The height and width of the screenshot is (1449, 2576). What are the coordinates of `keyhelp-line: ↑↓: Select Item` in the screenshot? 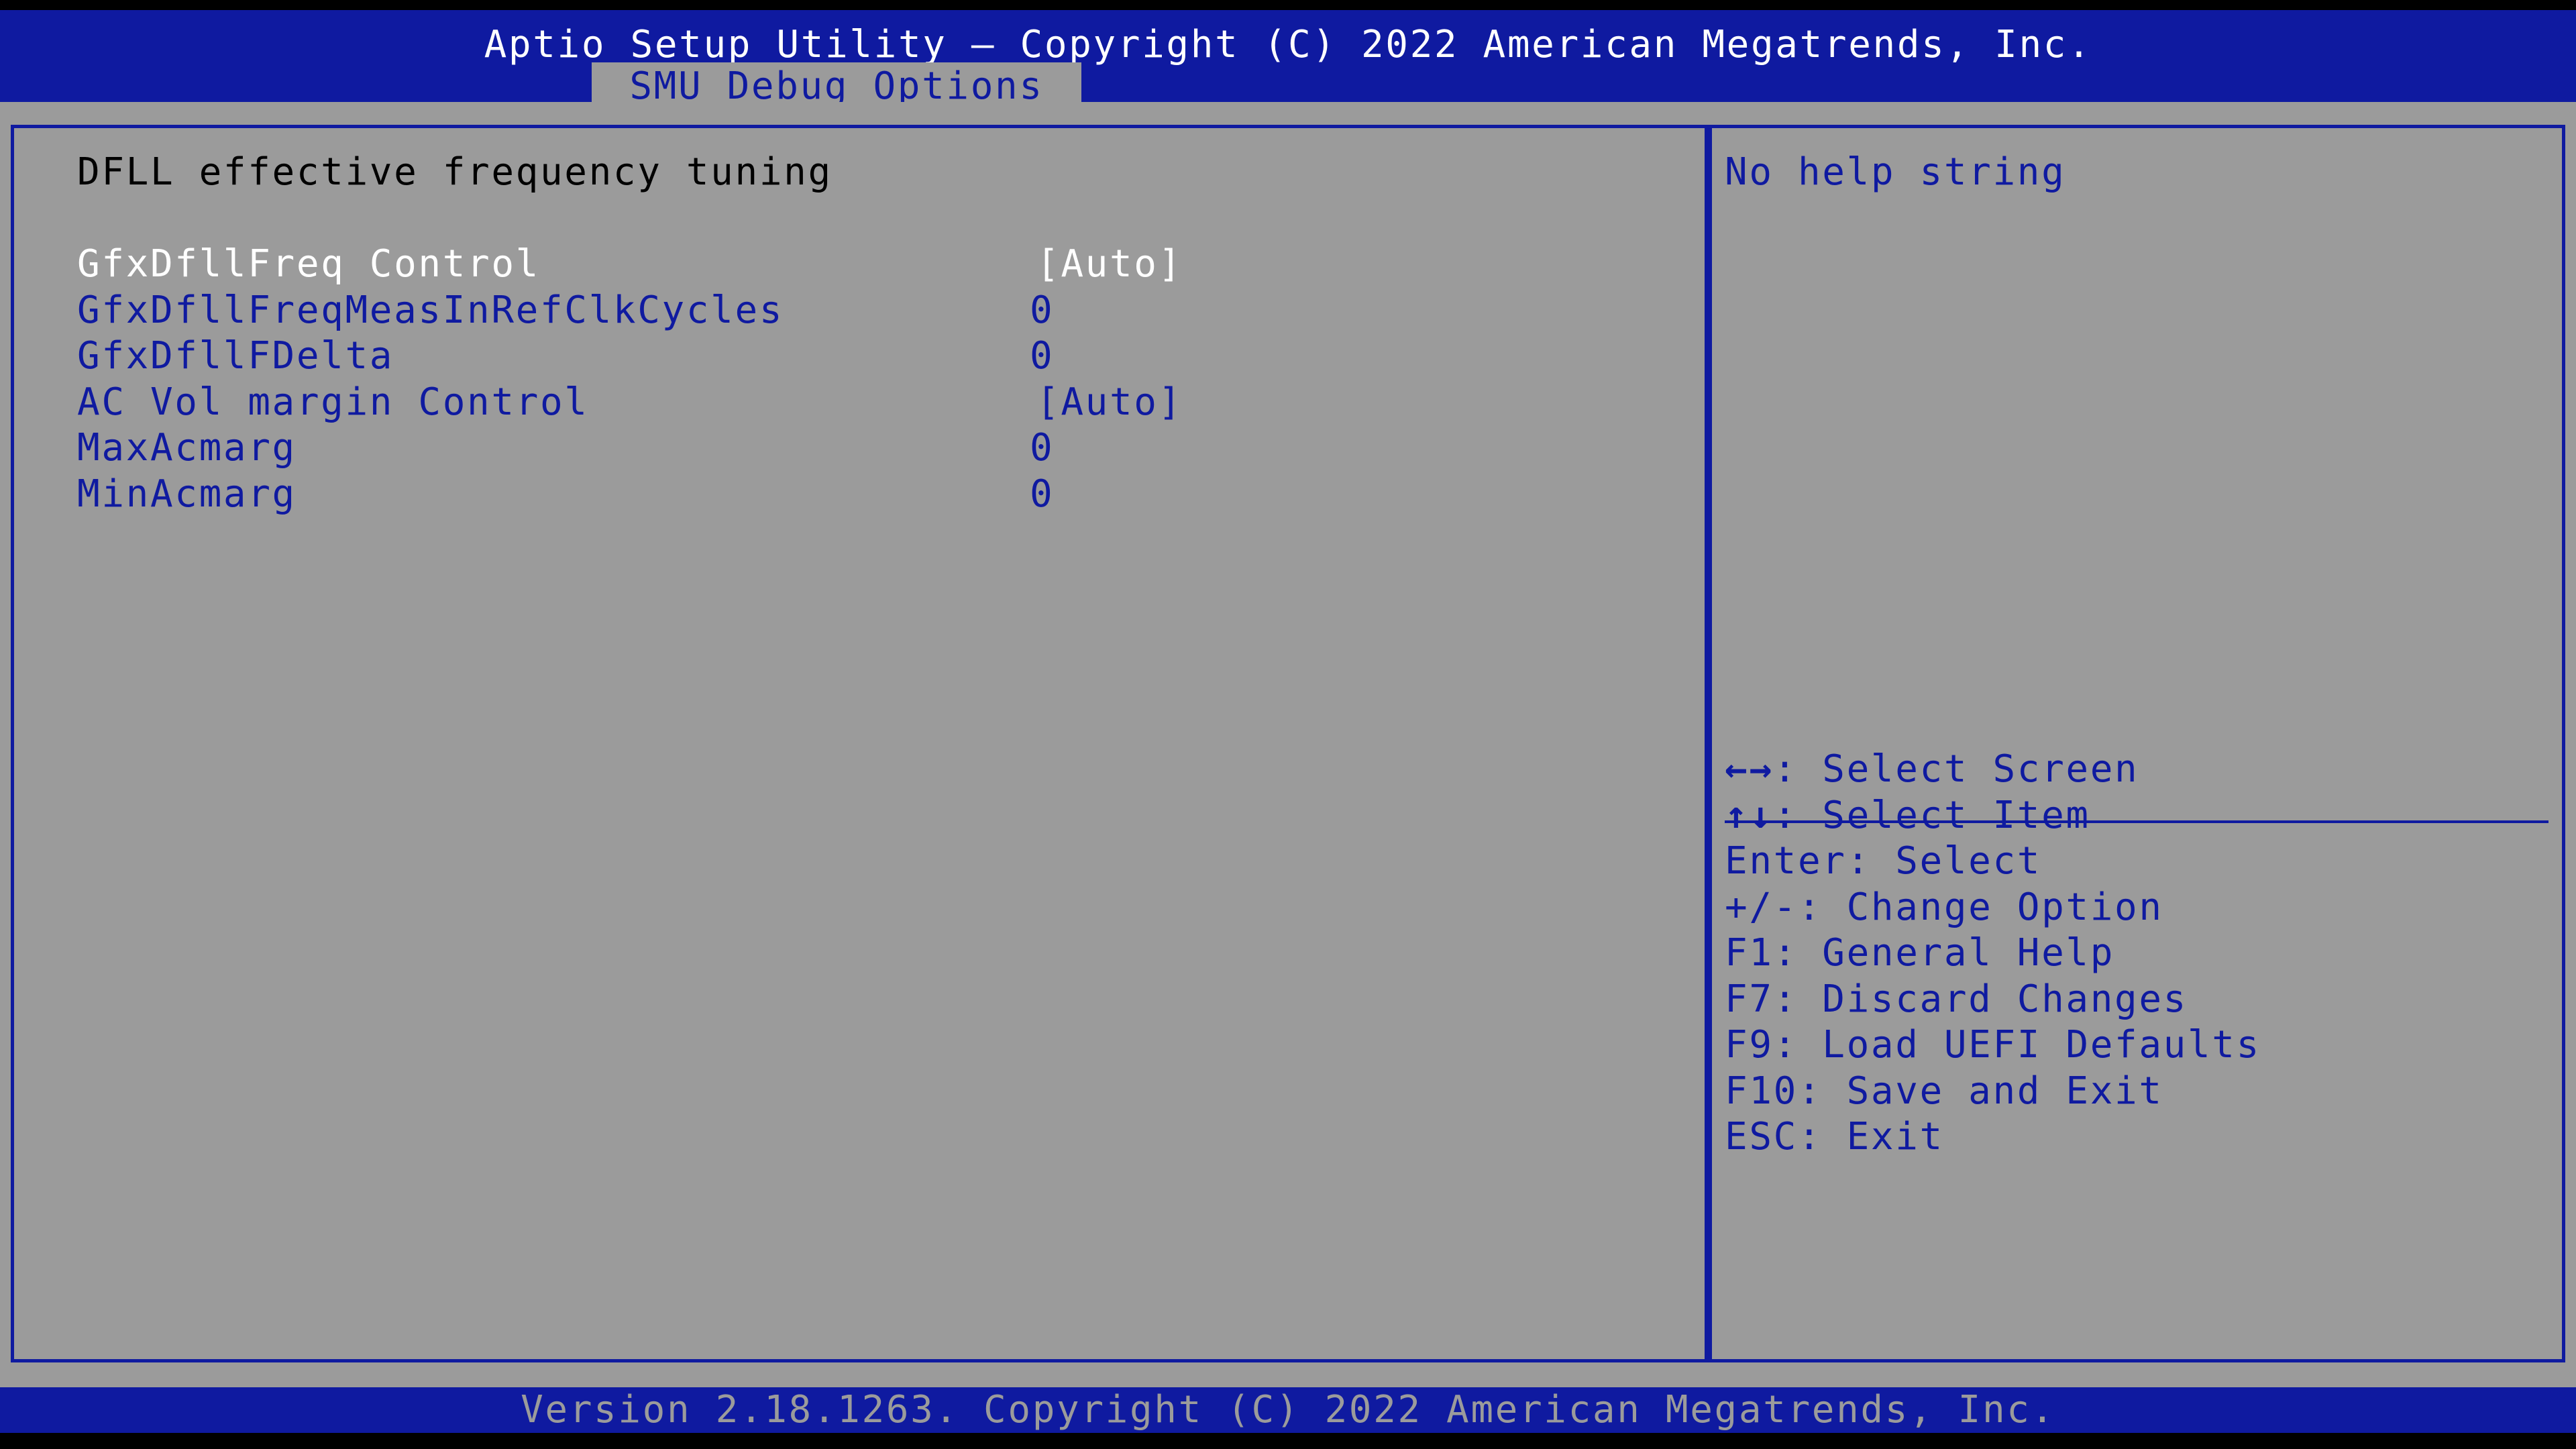 It's located at (1907, 816).